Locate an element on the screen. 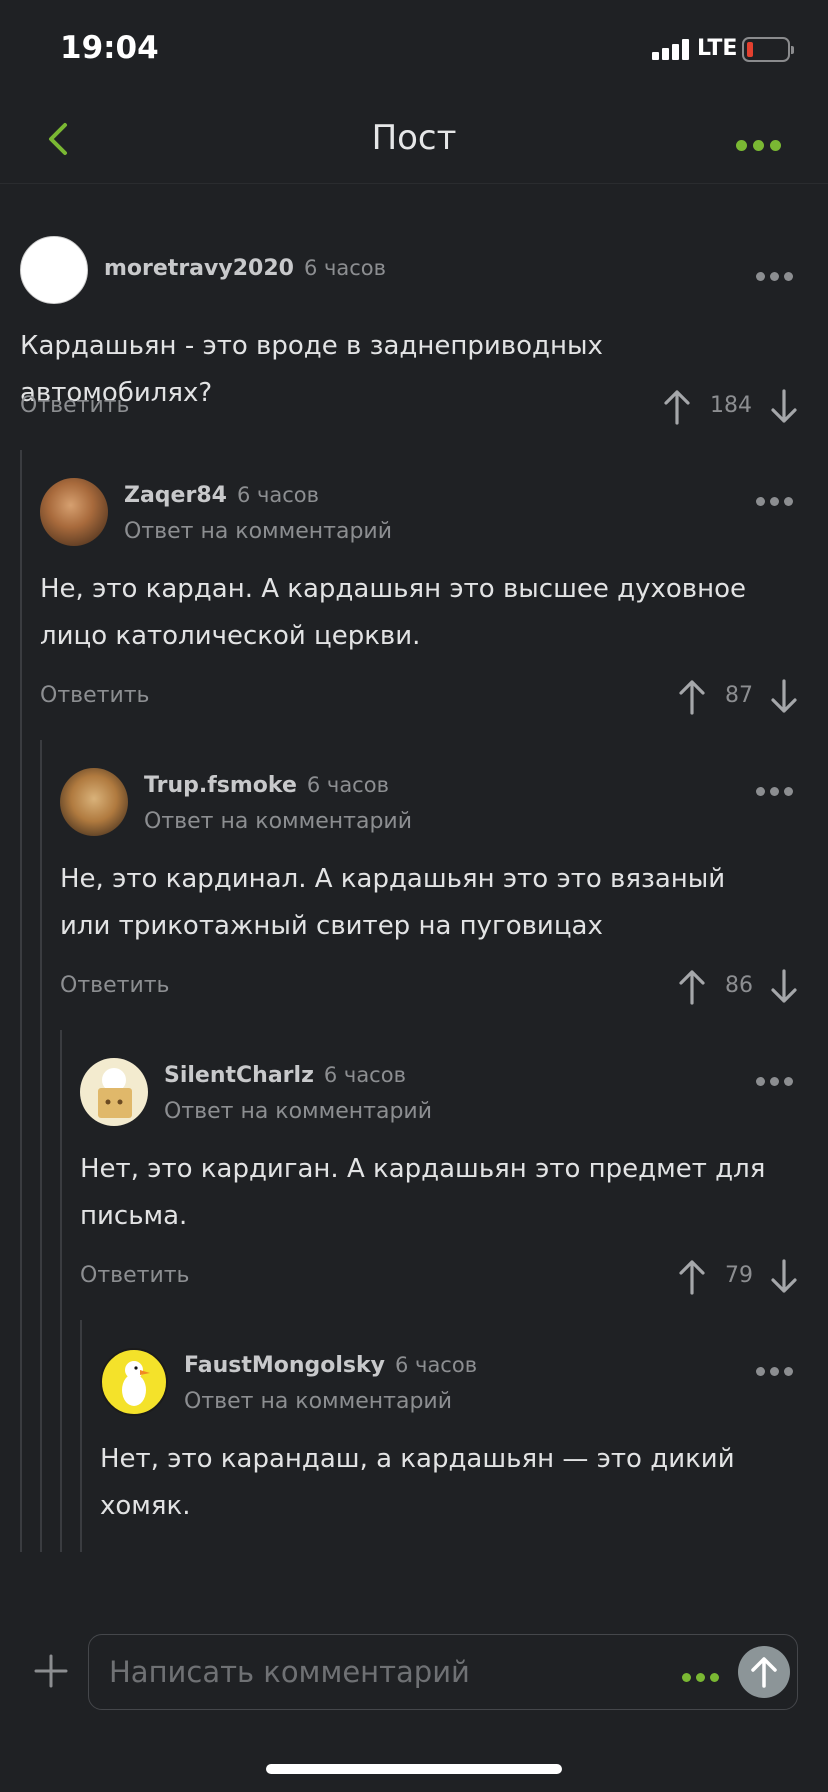 The image size is (828, 1792). vote-widget: 79 is located at coordinates (737, 1277).